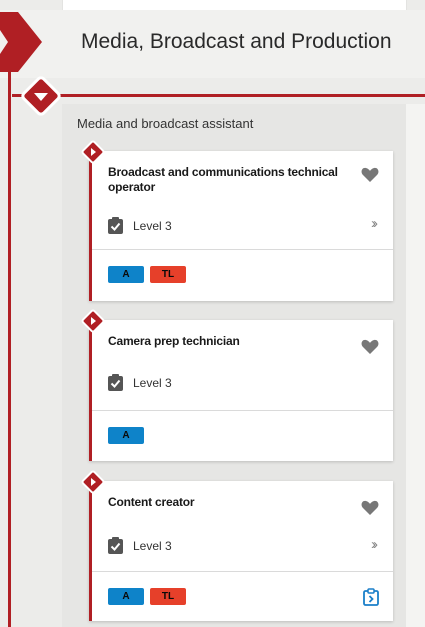  I want to click on route-chevron-icon, so click(22, 43).